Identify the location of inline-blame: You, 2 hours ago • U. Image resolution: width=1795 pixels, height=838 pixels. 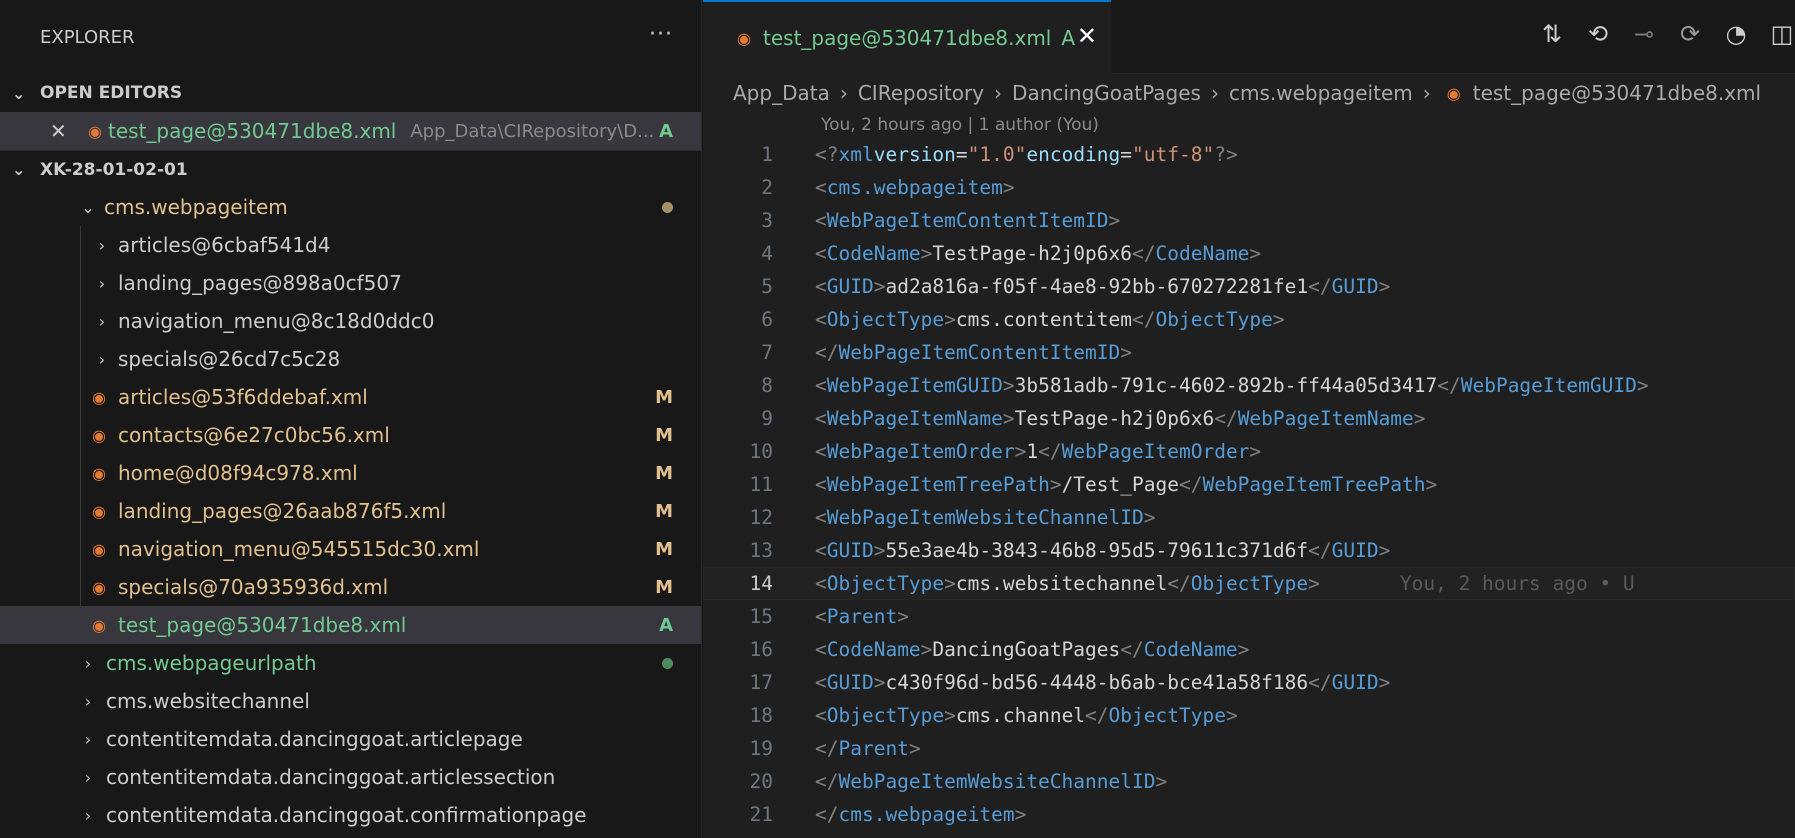
(1517, 583).